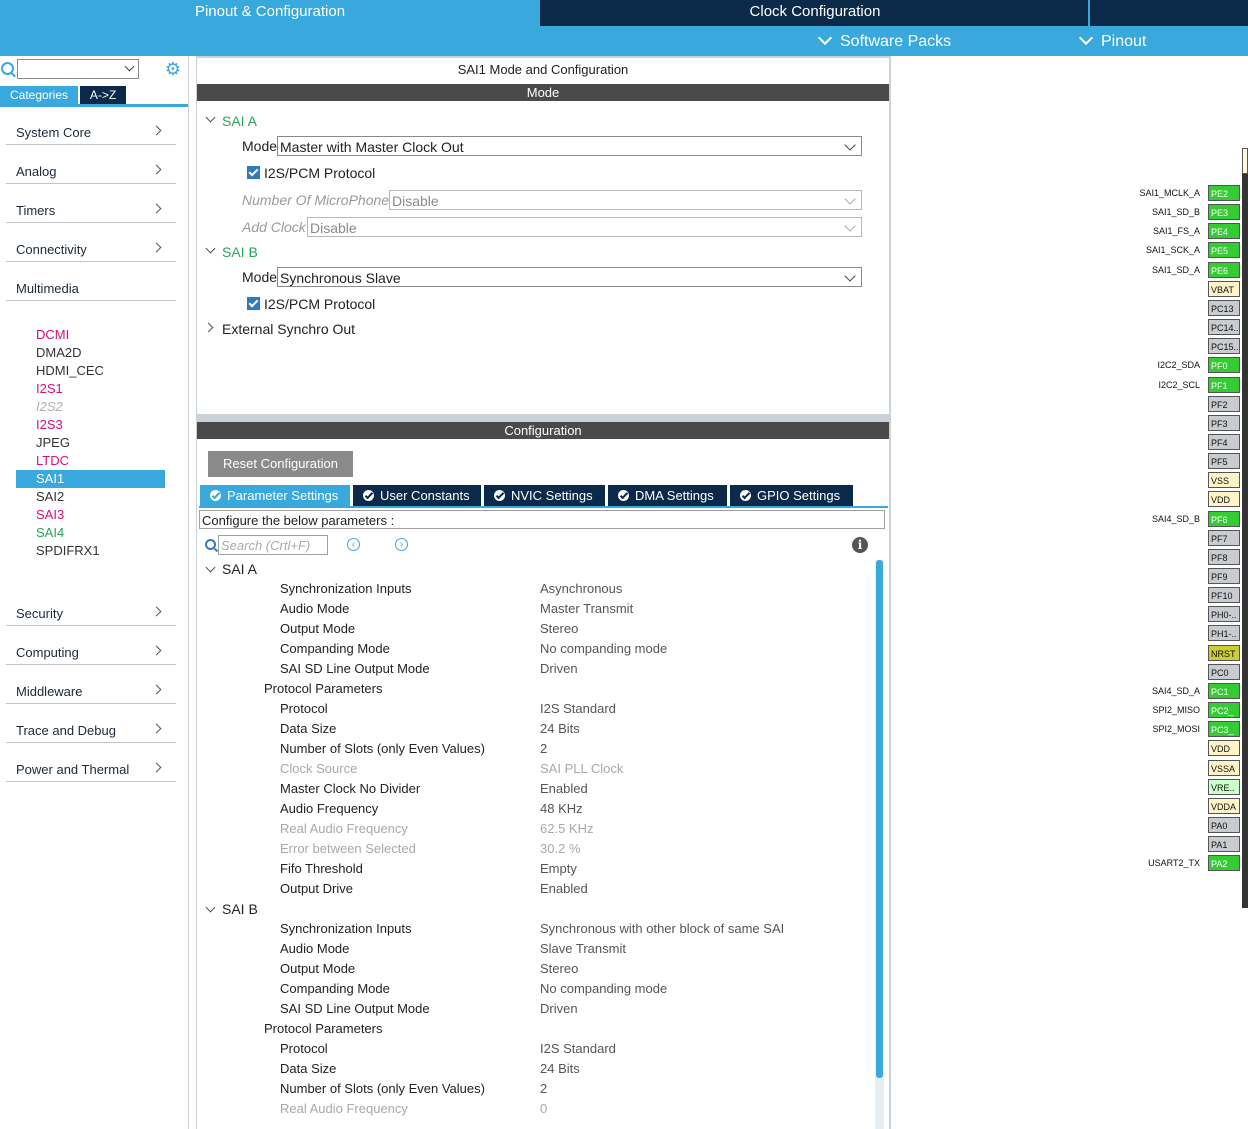 The height and width of the screenshot is (1129, 1248). Describe the element at coordinates (1224, 518) in the screenshot. I see `pin-pf6: PF6` at that location.